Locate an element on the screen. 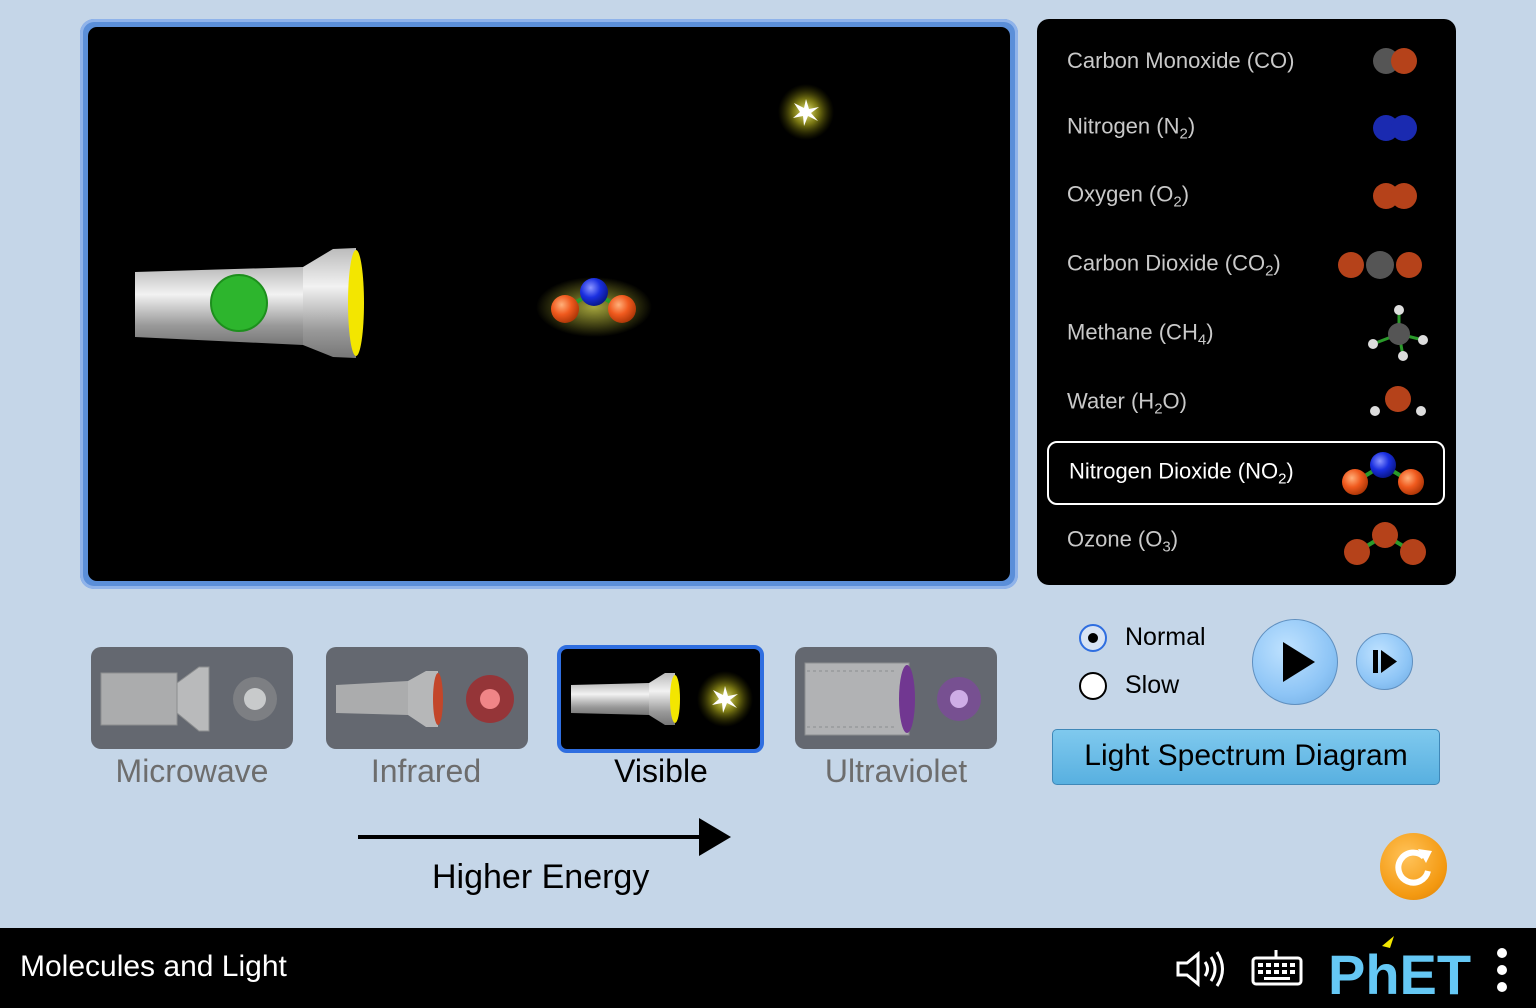 This screenshot has height=1008, width=1536. light-source-infrared-button is located at coordinates (427, 698).